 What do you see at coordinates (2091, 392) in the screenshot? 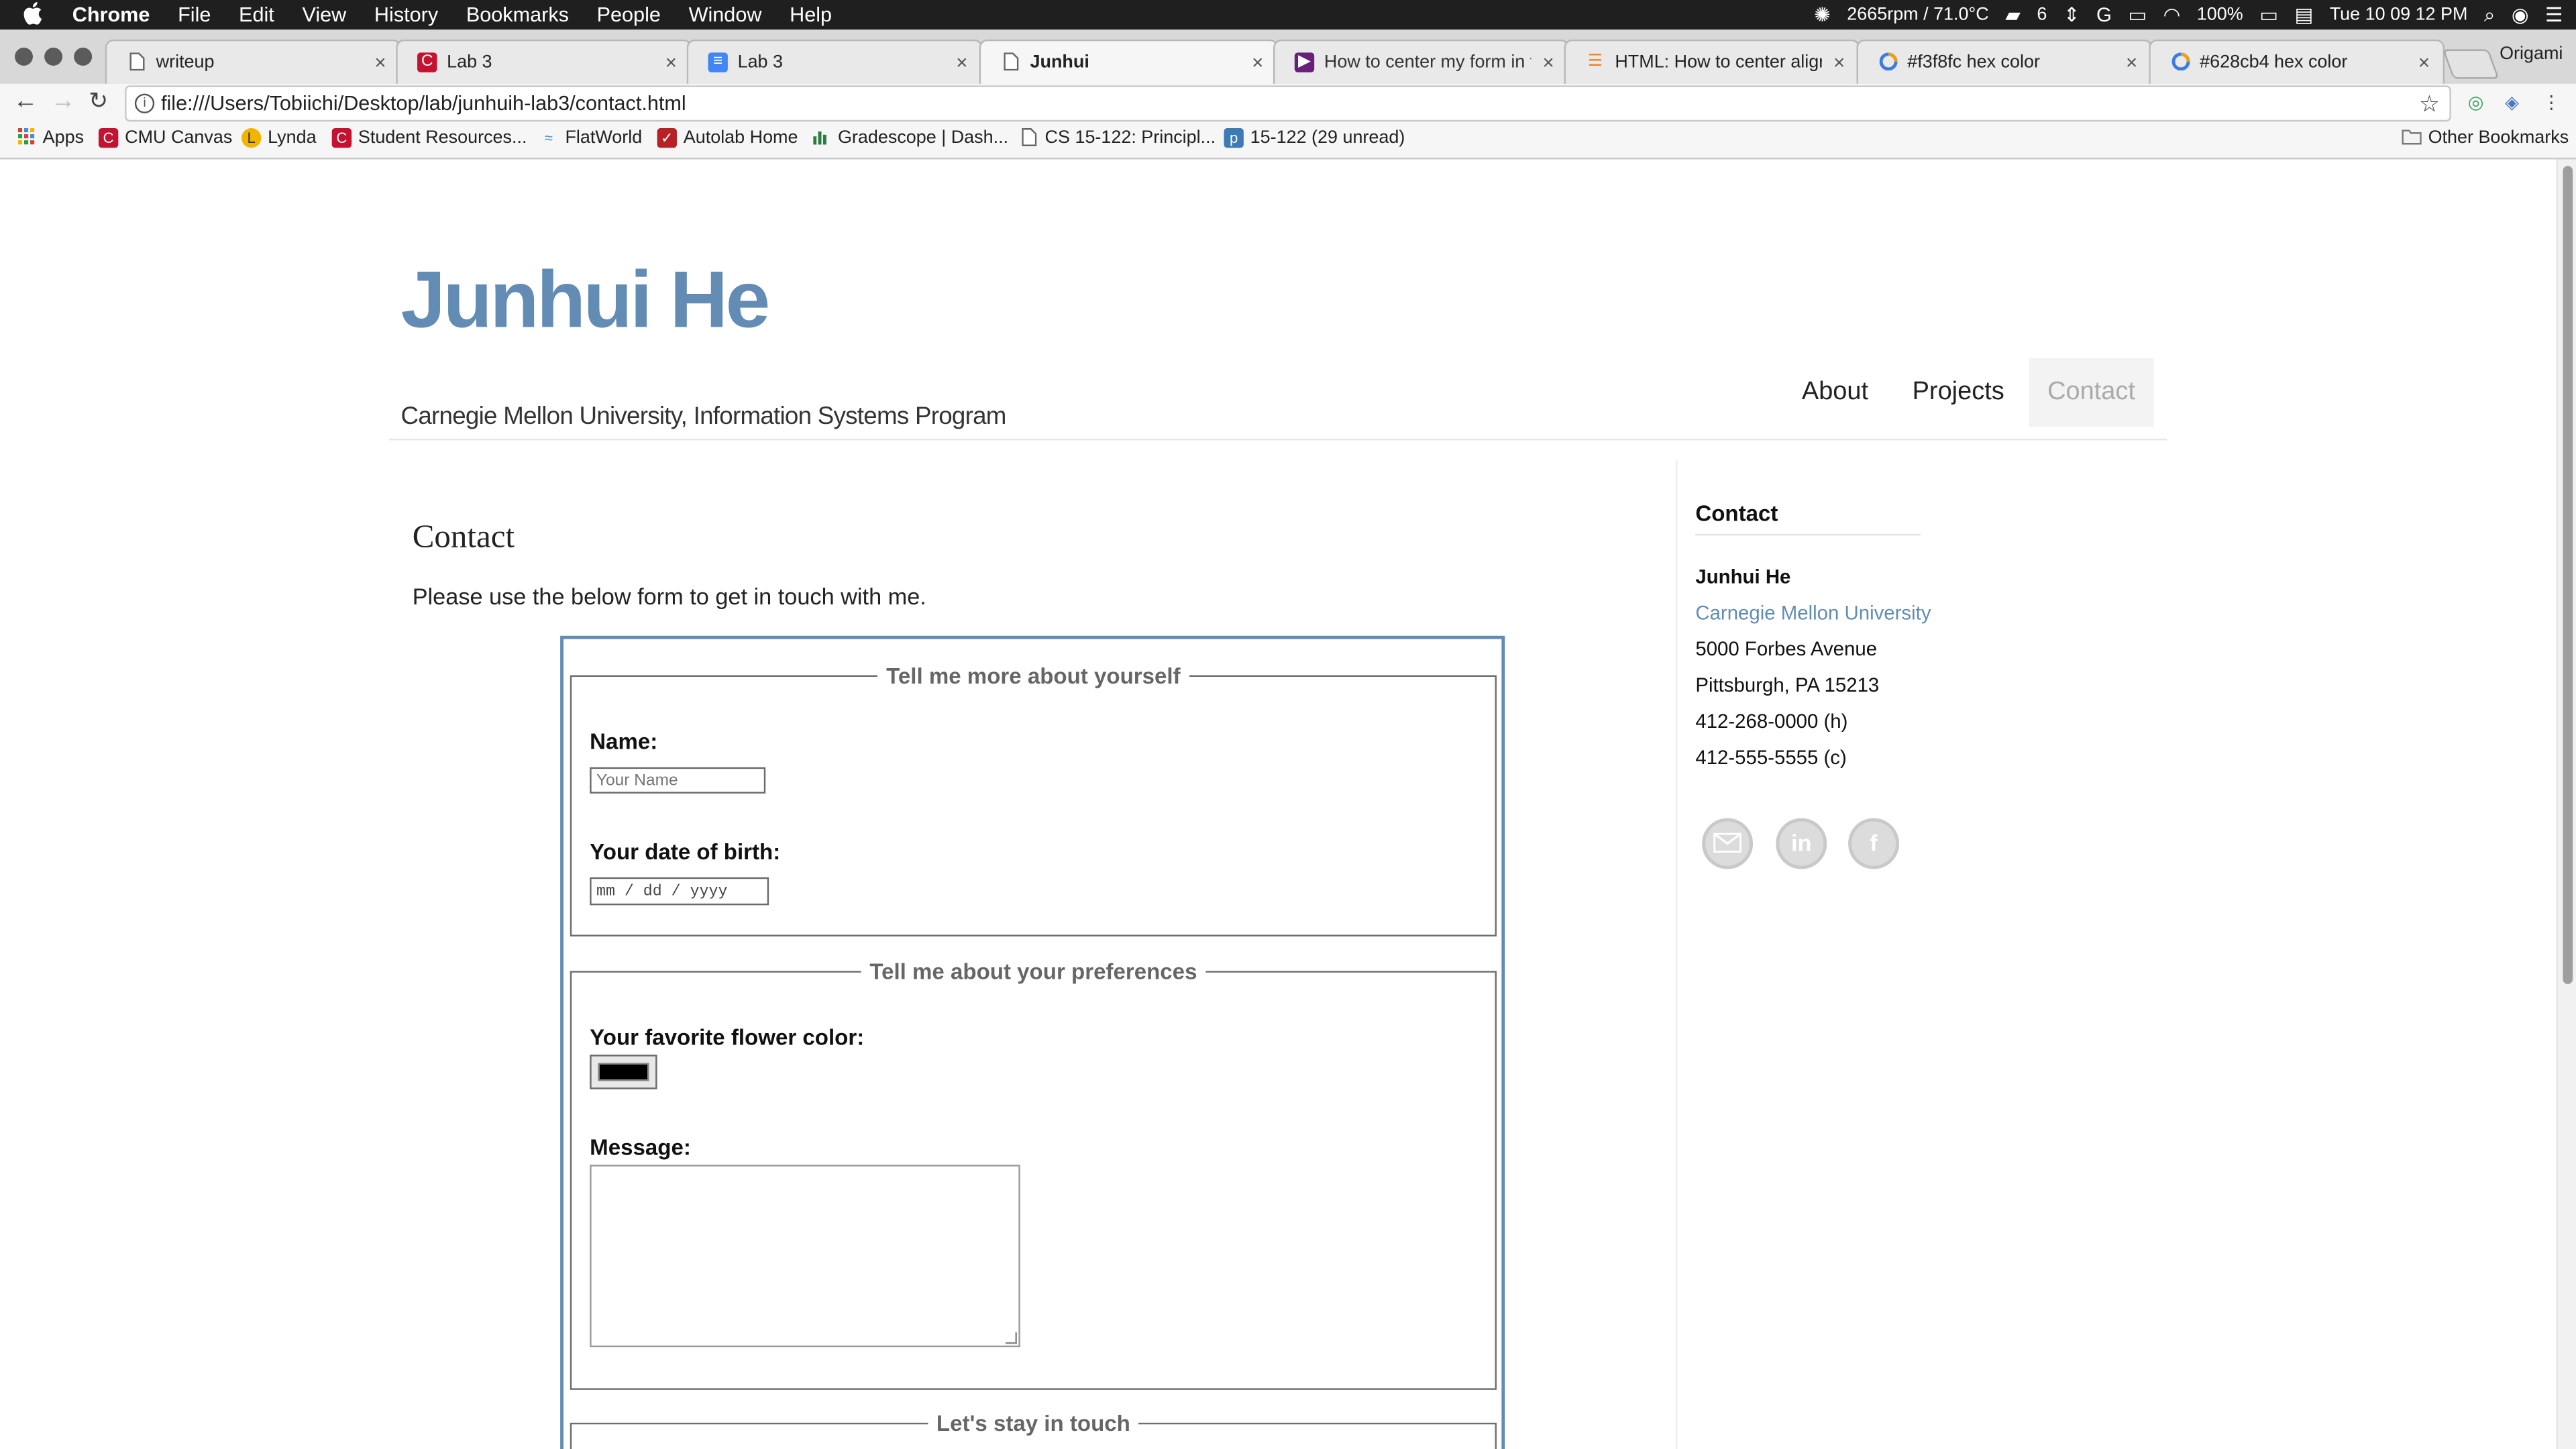
I see `nav-contact: Contact` at bounding box center [2091, 392].